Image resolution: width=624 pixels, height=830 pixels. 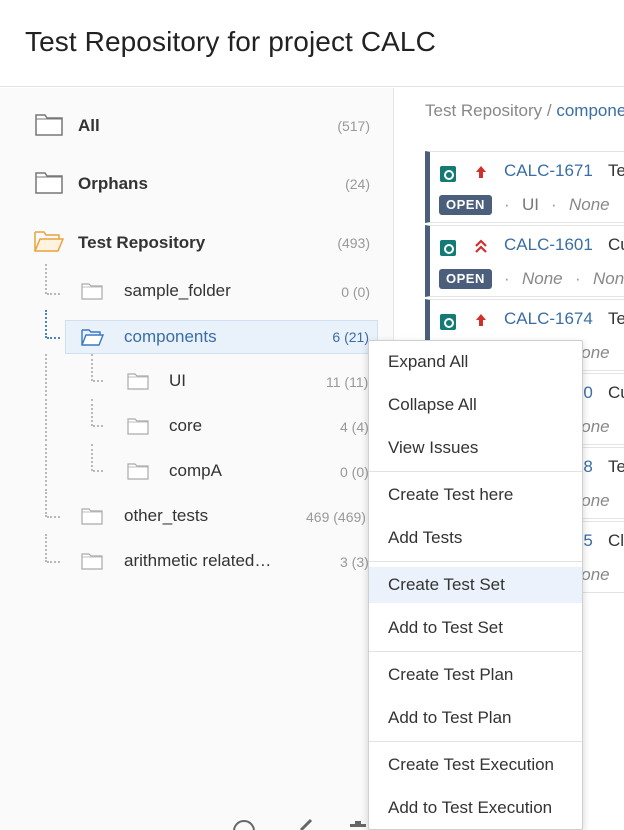 What do you see at coordinates (347, 382) in the screenshot?
I see `tree-item-count: 11 (11)` at bounding box center [347, 382].